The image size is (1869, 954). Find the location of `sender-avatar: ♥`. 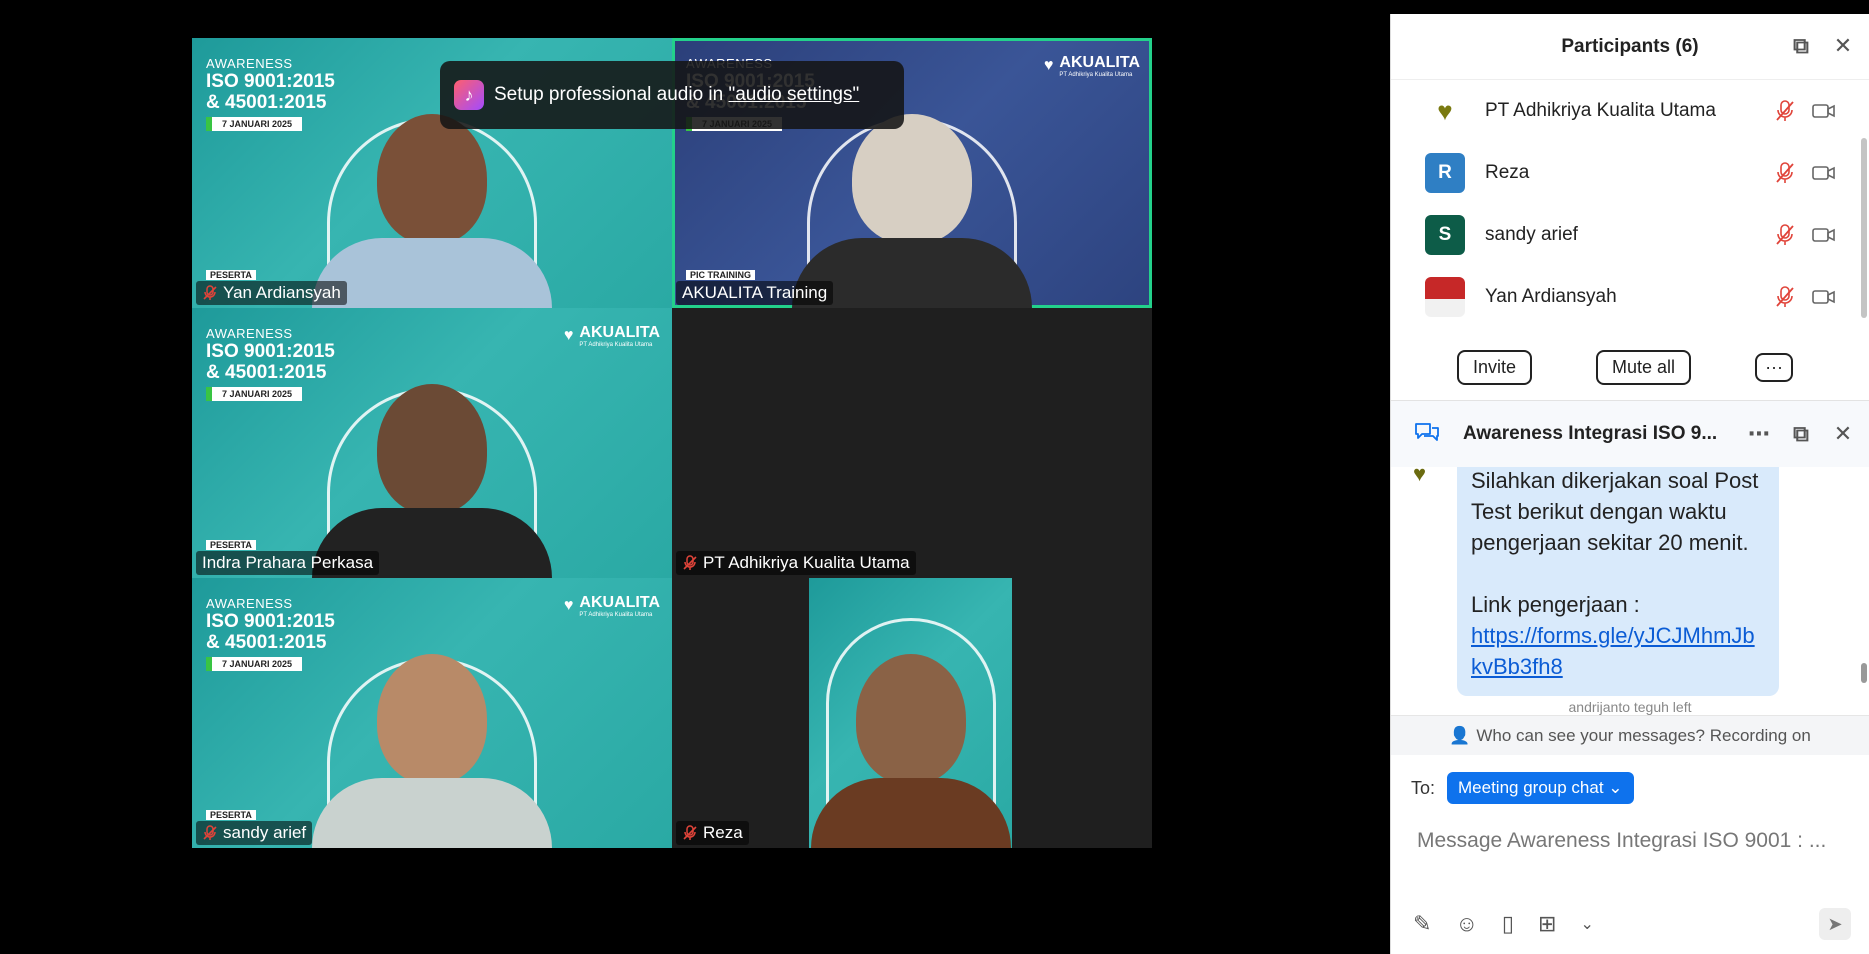

sender-avatar: ♥ is located at coordinates (1420, 476).